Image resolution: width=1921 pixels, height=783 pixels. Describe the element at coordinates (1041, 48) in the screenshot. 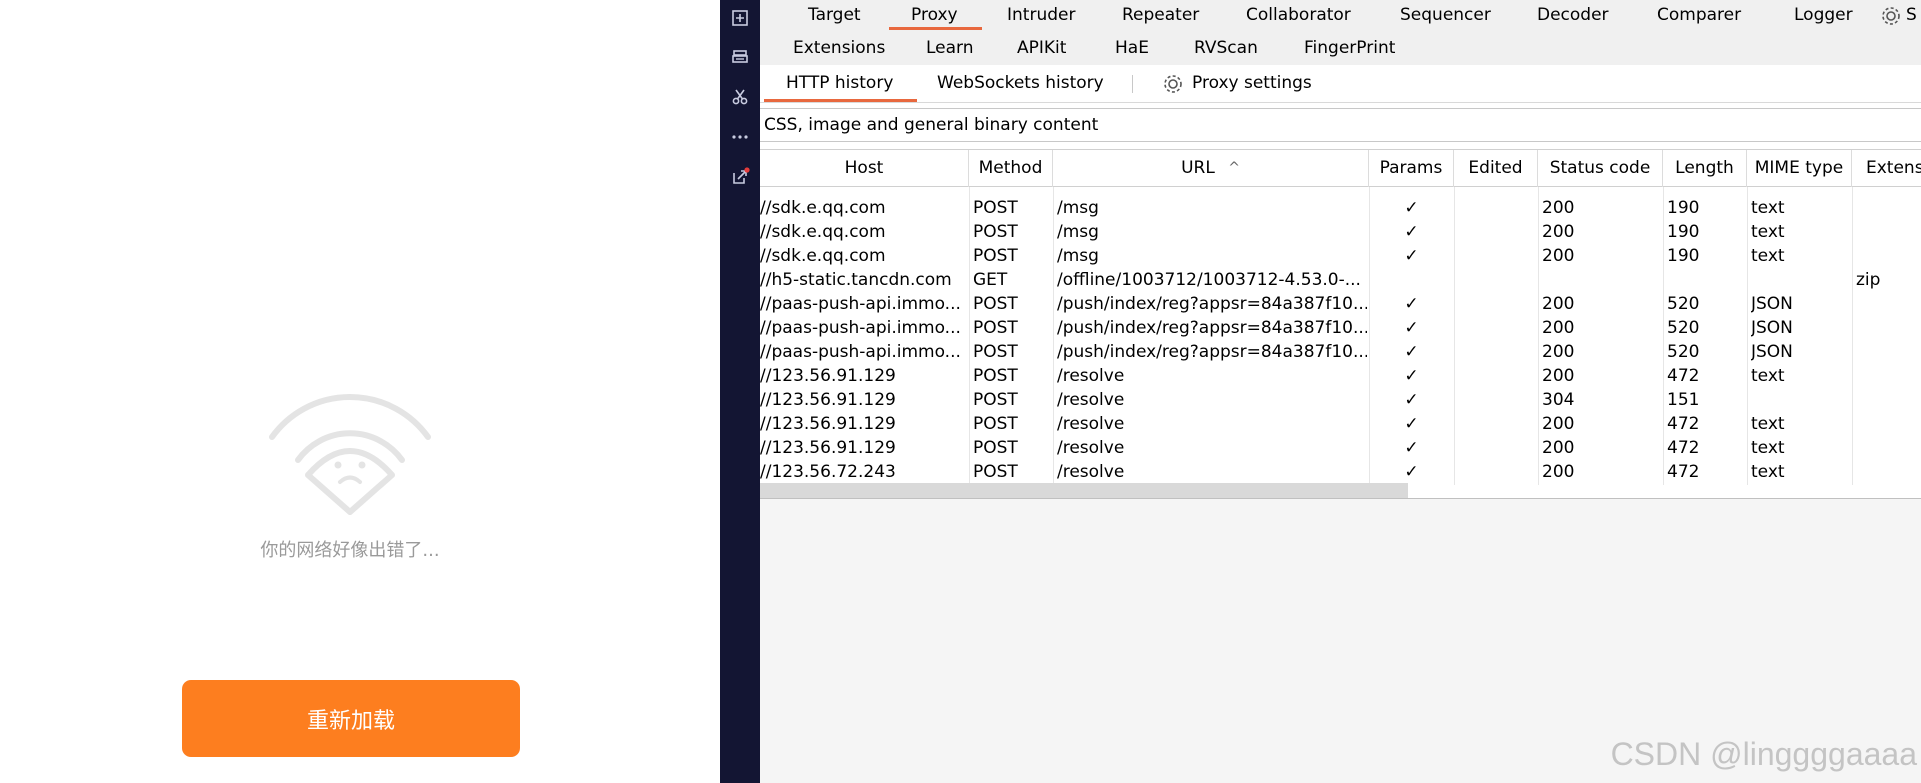

I see `tab-apikit: APIKit` at that location.